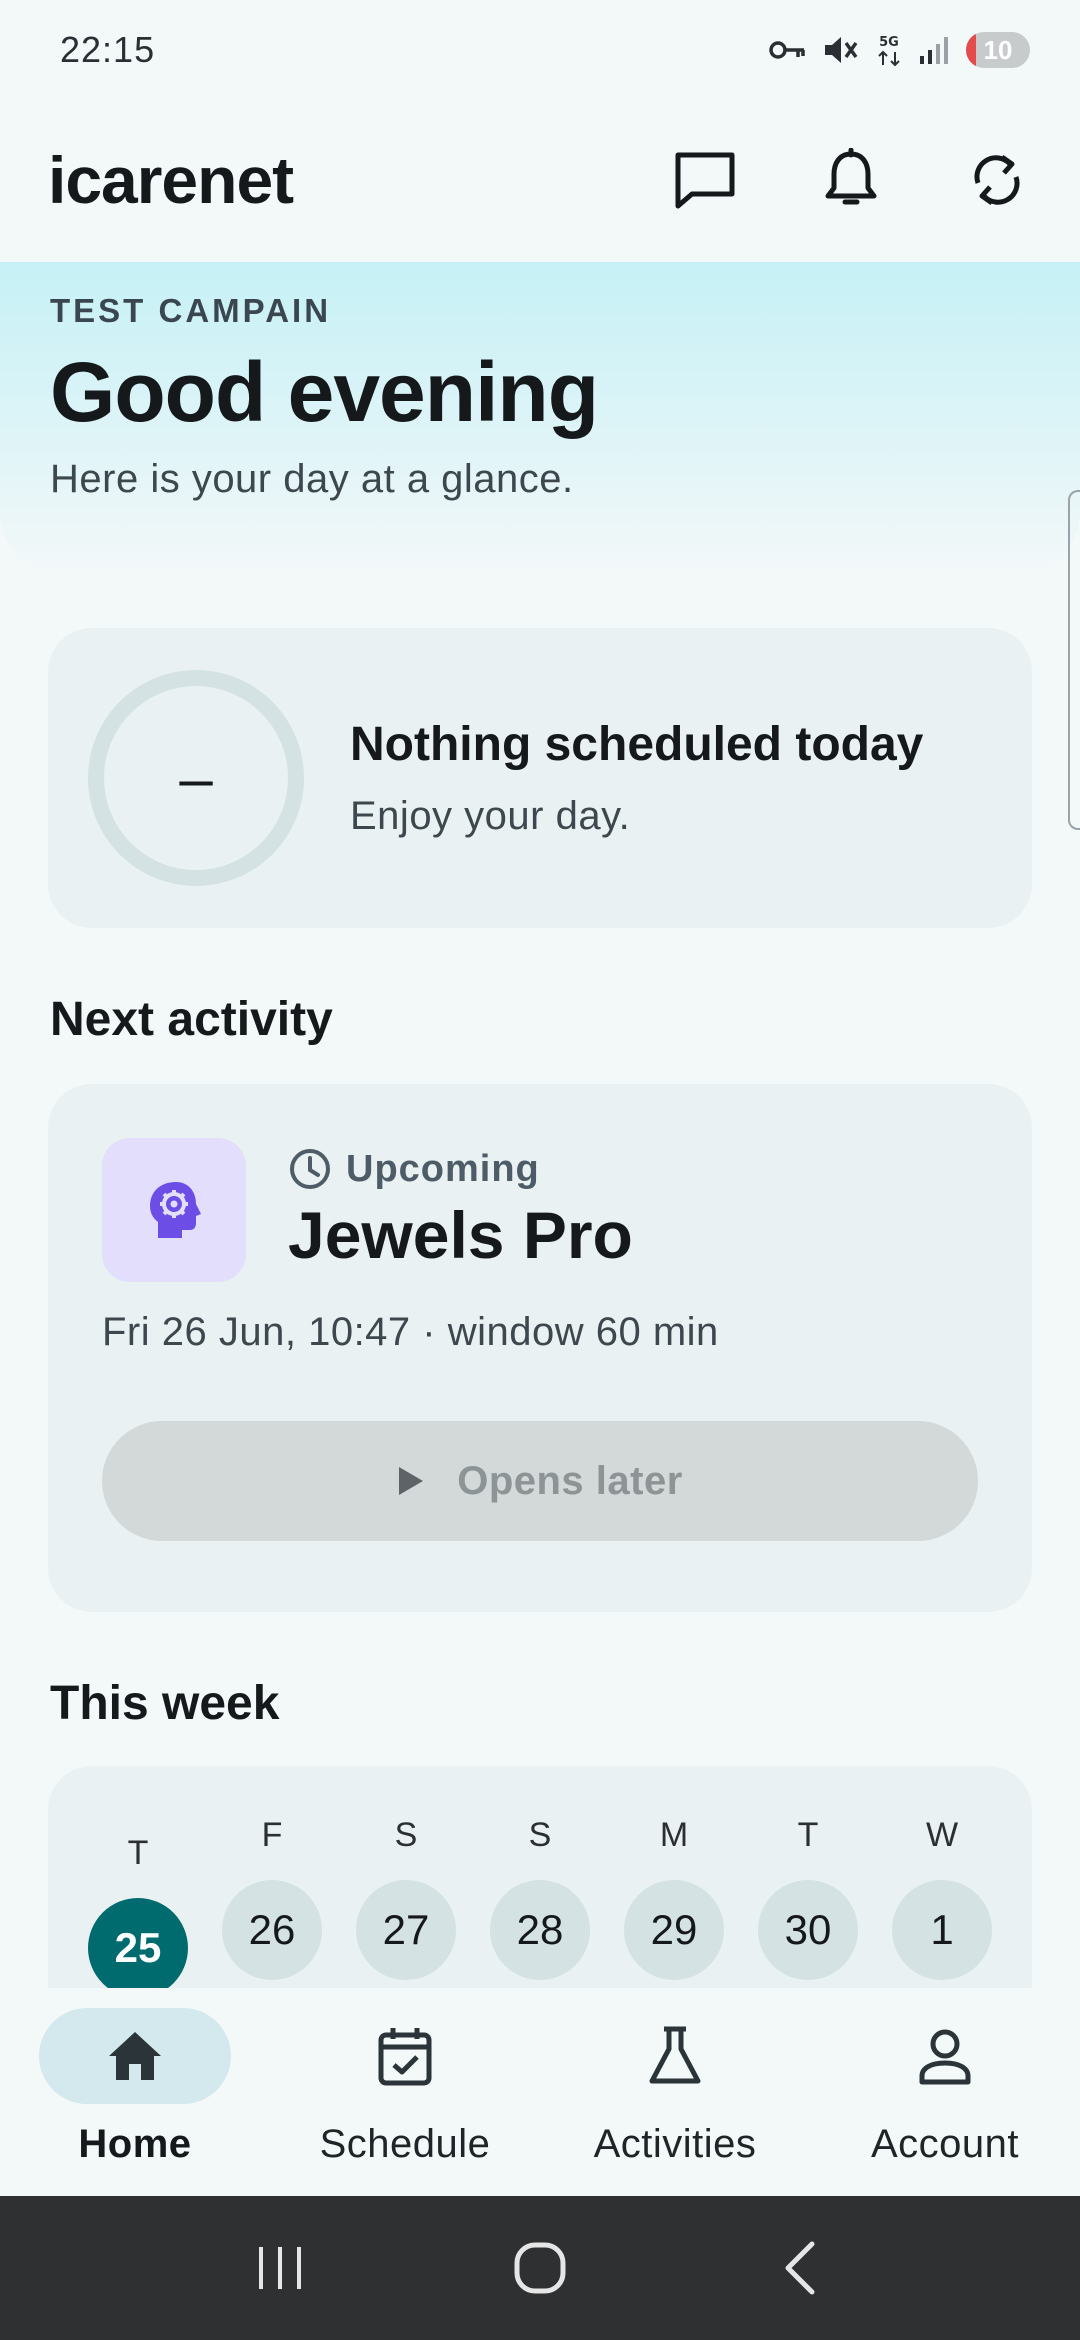 The width and height of the screenshot is (1080, 2340). I want to click on day-cell: F 26, so click(272, 1898).